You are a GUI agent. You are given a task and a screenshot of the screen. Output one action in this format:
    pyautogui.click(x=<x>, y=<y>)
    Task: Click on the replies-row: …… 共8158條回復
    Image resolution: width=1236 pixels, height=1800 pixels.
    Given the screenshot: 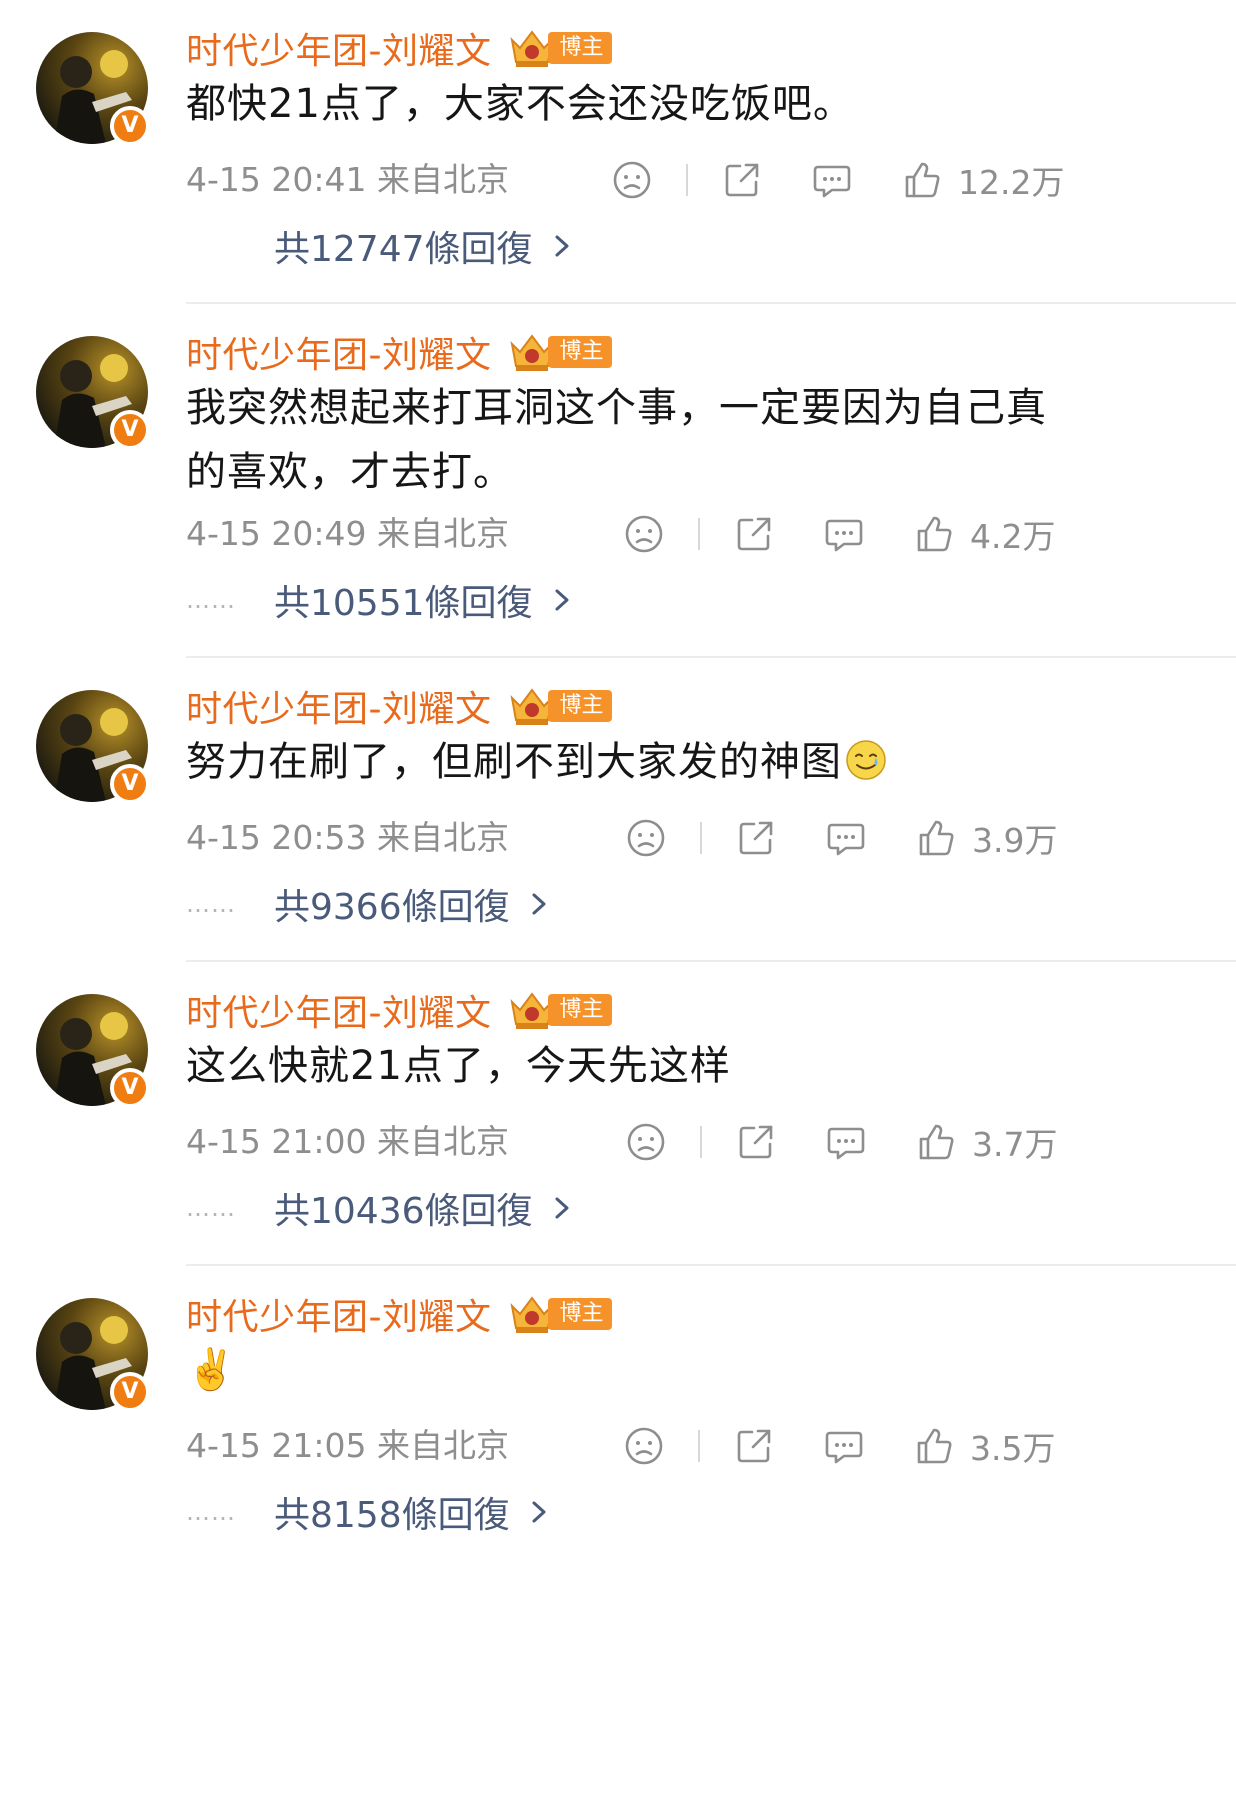 What is the action you would take?
    pyautogui.click(x=368, y=1512)
    